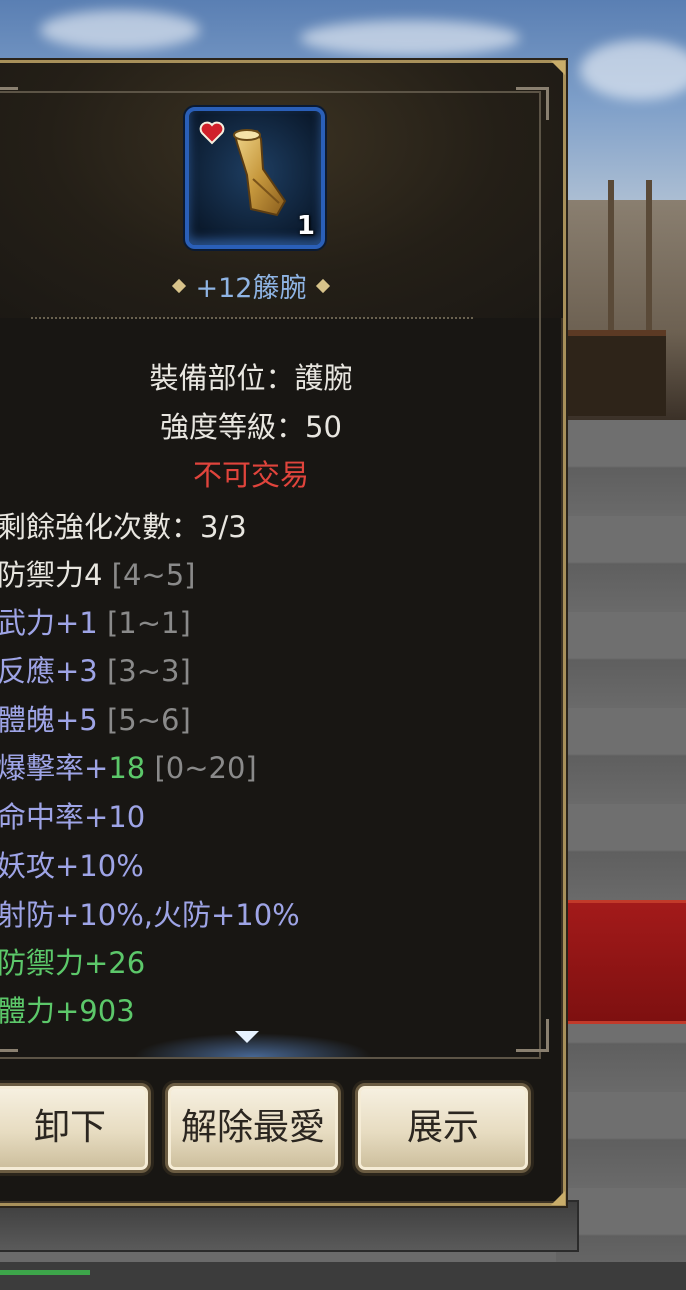 The width and height of the screenshot is (686, 1290). I want to click on stone-ground, so click(621, 855).